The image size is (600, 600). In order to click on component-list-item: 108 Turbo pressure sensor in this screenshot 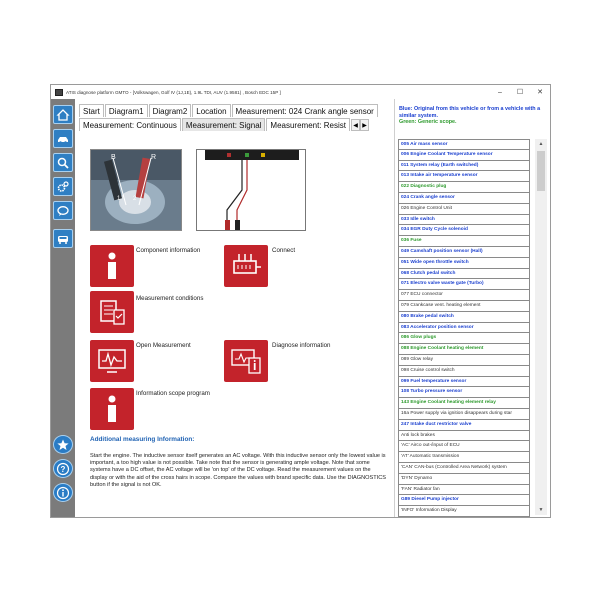, I will do `click(464, 393)`.